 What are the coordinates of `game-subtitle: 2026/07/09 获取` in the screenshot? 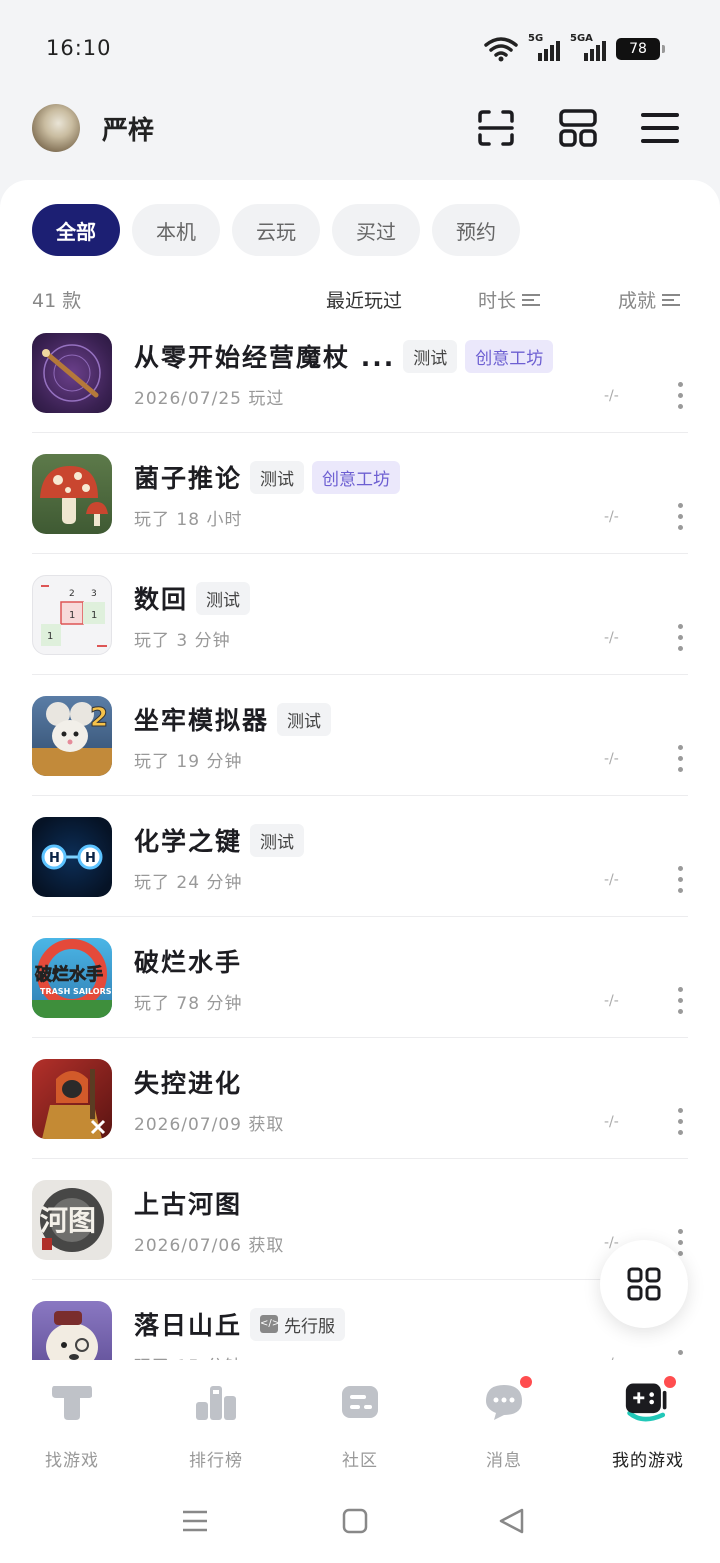 It's located at (209, 1125).